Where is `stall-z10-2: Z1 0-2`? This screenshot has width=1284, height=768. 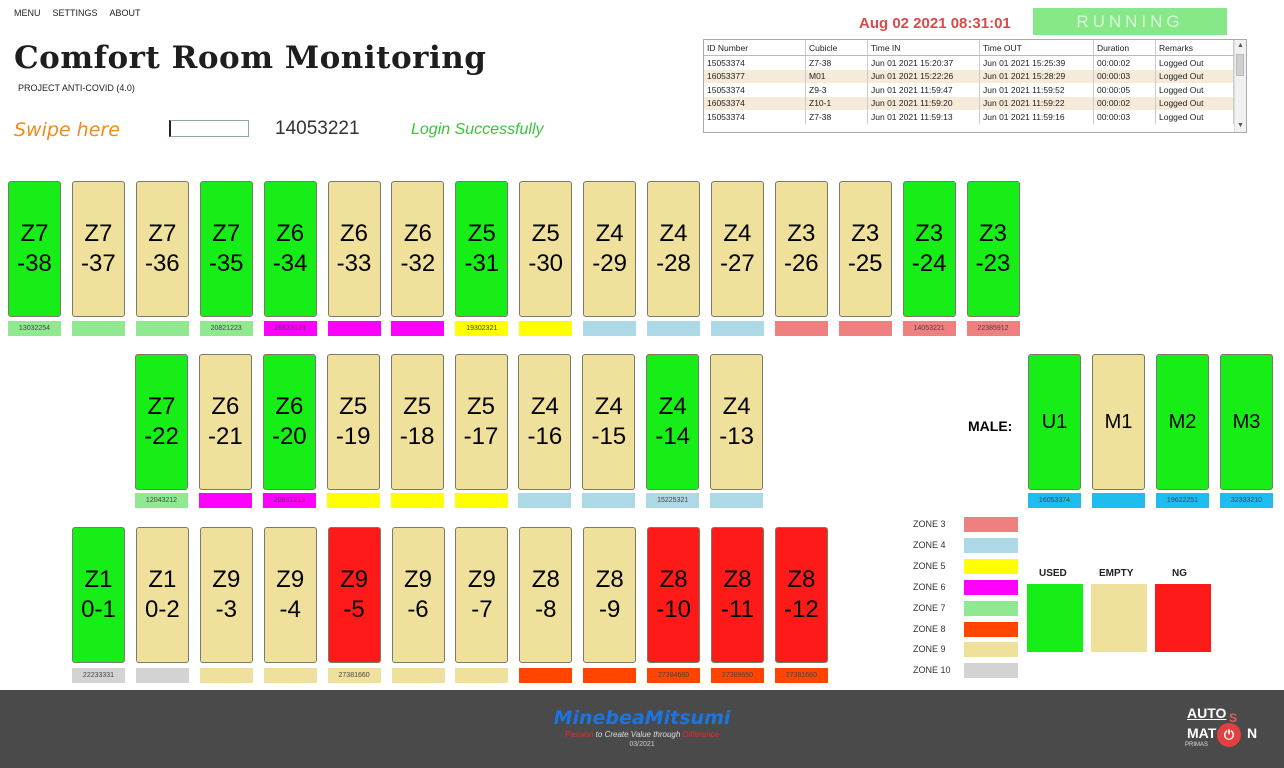
stall-z10-2: Z1 0-2 is located at coordinates (162, 595).